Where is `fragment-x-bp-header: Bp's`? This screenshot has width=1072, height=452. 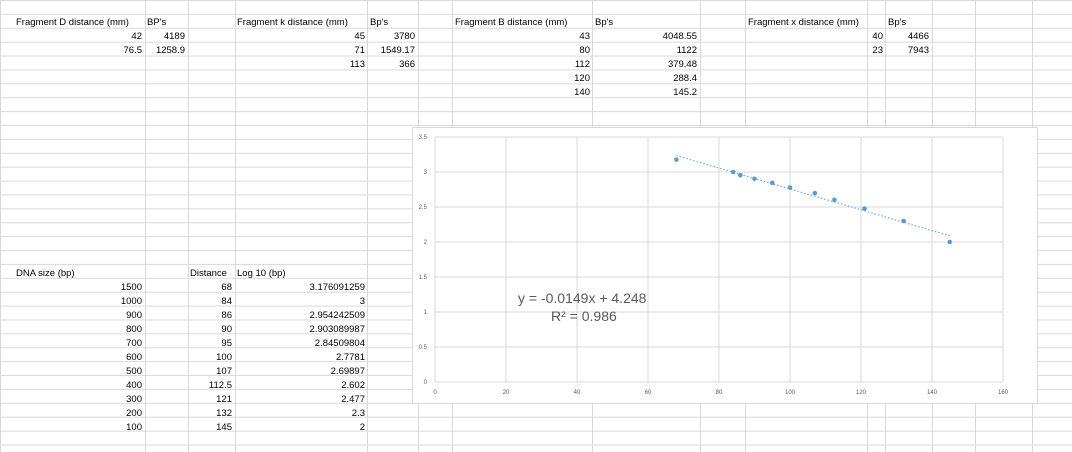 fragment-x-bp-header: Bp's is located at coordinates (909, 22).